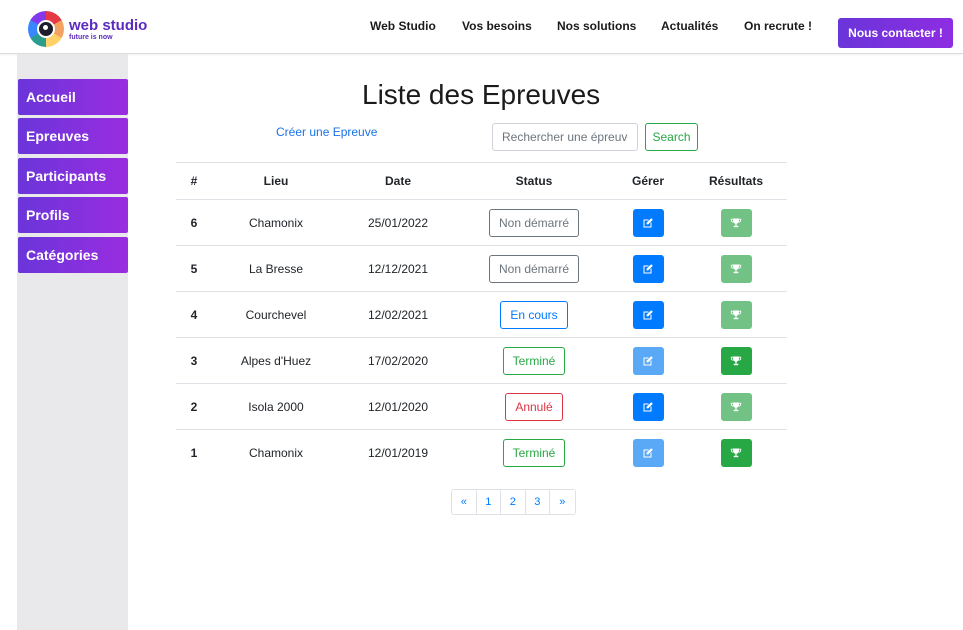  What do you see at coordinates (398, 406) in the screenshot?
I see `row-date: 12/01/2020` at bounding box center [398, 406].